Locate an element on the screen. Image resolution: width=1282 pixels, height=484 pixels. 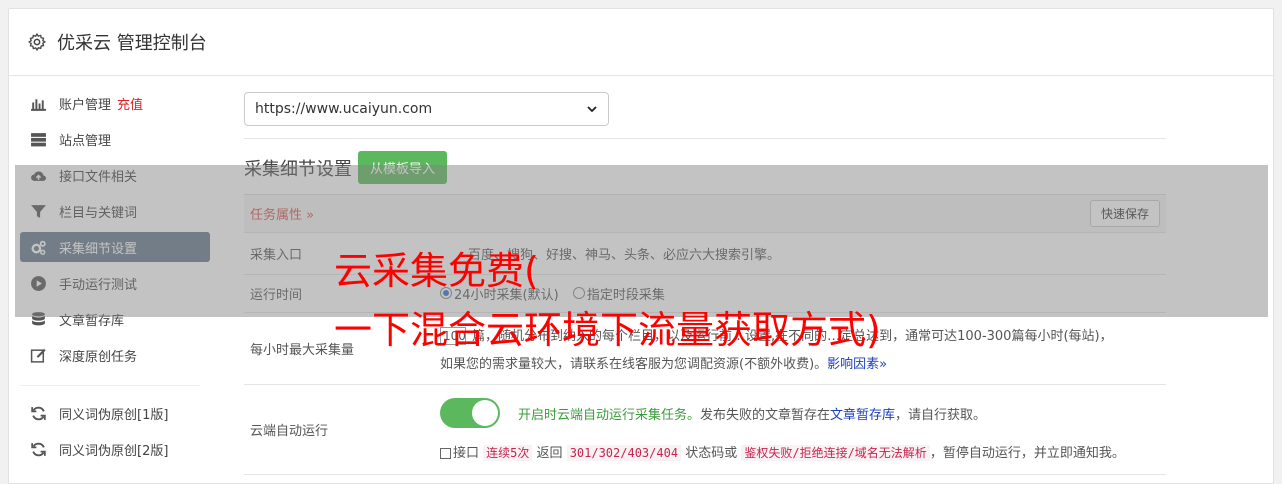
watermark-line-2: 一下混合云环境下流量获取方式) is located at coordinates (607, 330).